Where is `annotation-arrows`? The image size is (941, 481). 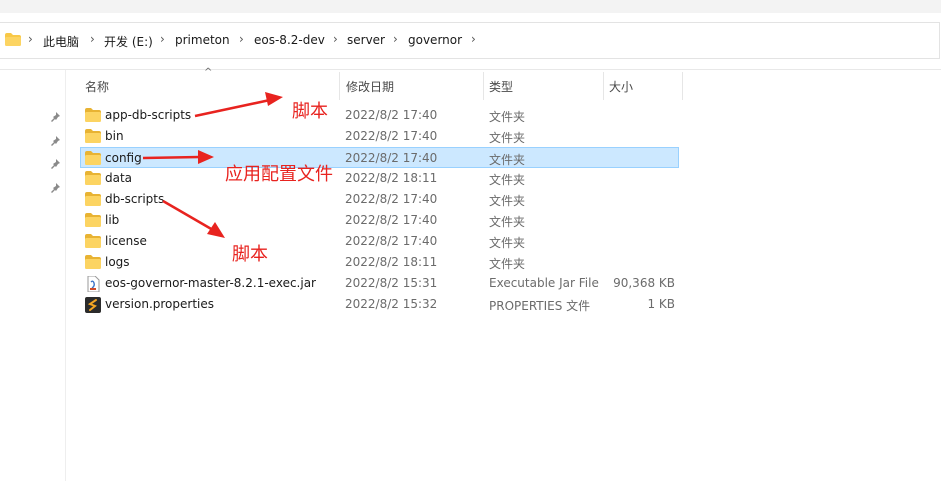 annotation-arrows is located at coordinates (212, 165).